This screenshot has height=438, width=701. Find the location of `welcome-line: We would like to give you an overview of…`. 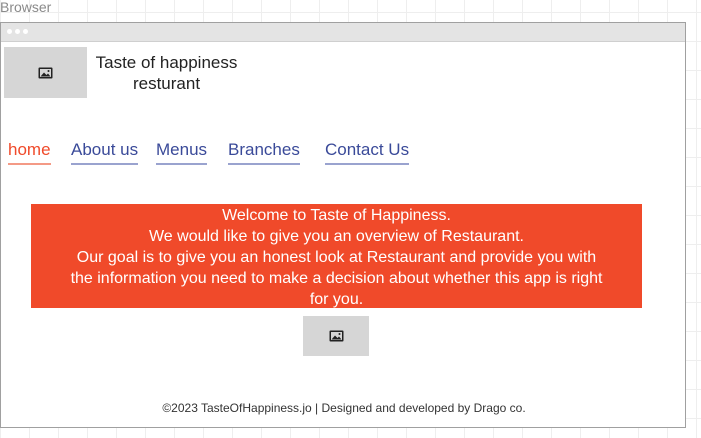

welcome-line: We would like to give you an overview of… is located at coordinates (336, 236).